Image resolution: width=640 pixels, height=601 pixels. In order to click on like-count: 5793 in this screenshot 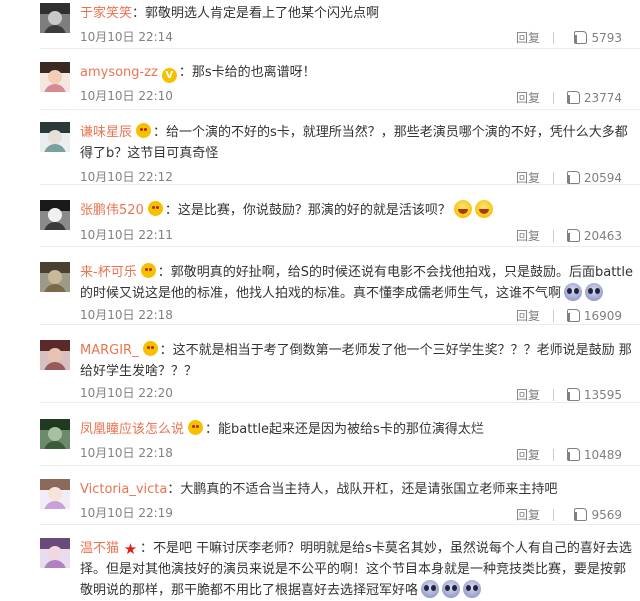, I will do `click(606, 38)`.